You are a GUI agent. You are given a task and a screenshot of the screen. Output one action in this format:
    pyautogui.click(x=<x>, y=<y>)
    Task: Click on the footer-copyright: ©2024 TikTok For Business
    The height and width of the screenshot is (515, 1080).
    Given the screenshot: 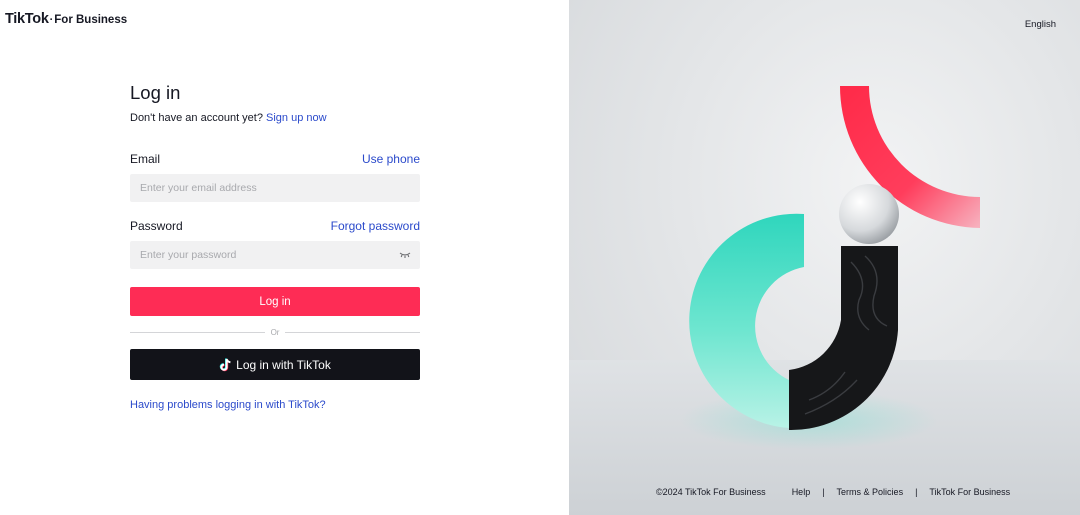 What is the action you would take?
    pyautogui.click(x=711, y=492)
    